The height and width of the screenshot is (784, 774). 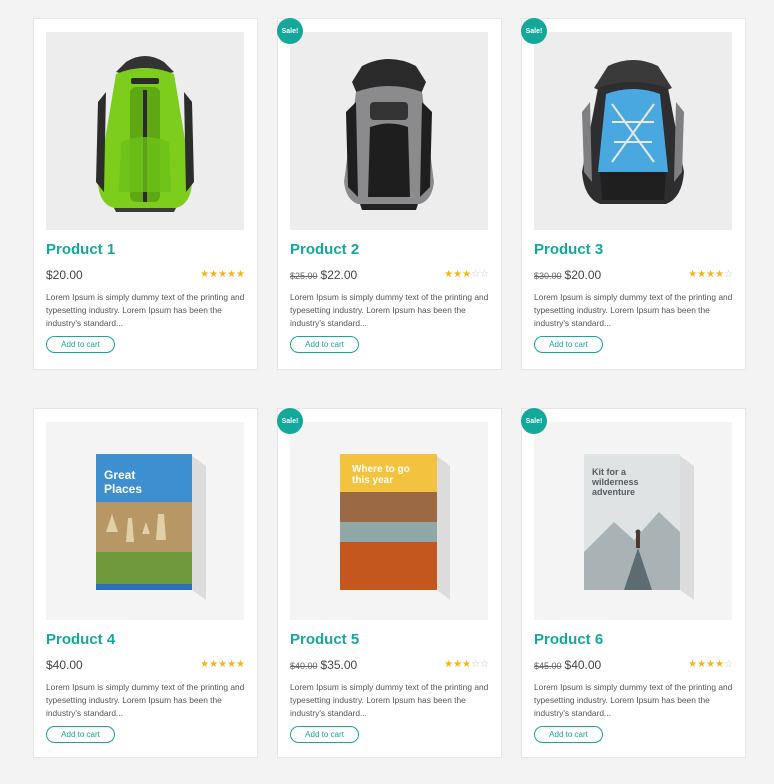 What do you see at coordinates (548, 666) in the screenshot?
I see `old-price: $45.00` at bounding box center [548, 666].